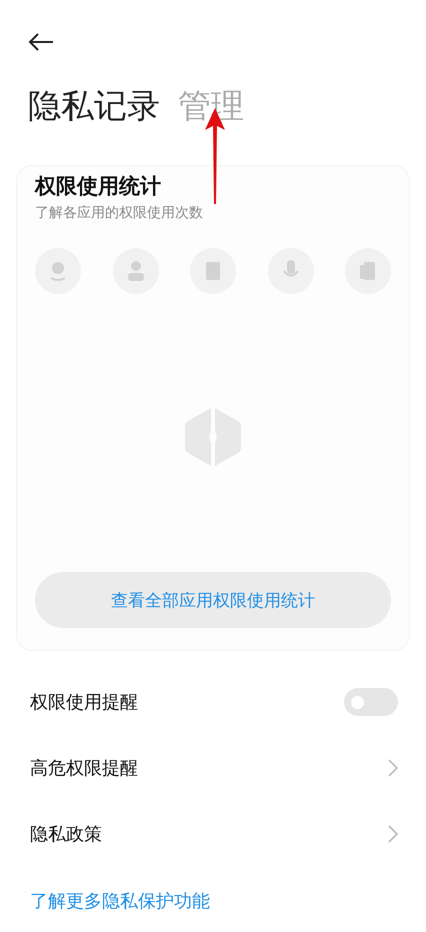  Describe the element at coordinates (291, 271) in the screenshot. I see `microphone-icon` at that location.